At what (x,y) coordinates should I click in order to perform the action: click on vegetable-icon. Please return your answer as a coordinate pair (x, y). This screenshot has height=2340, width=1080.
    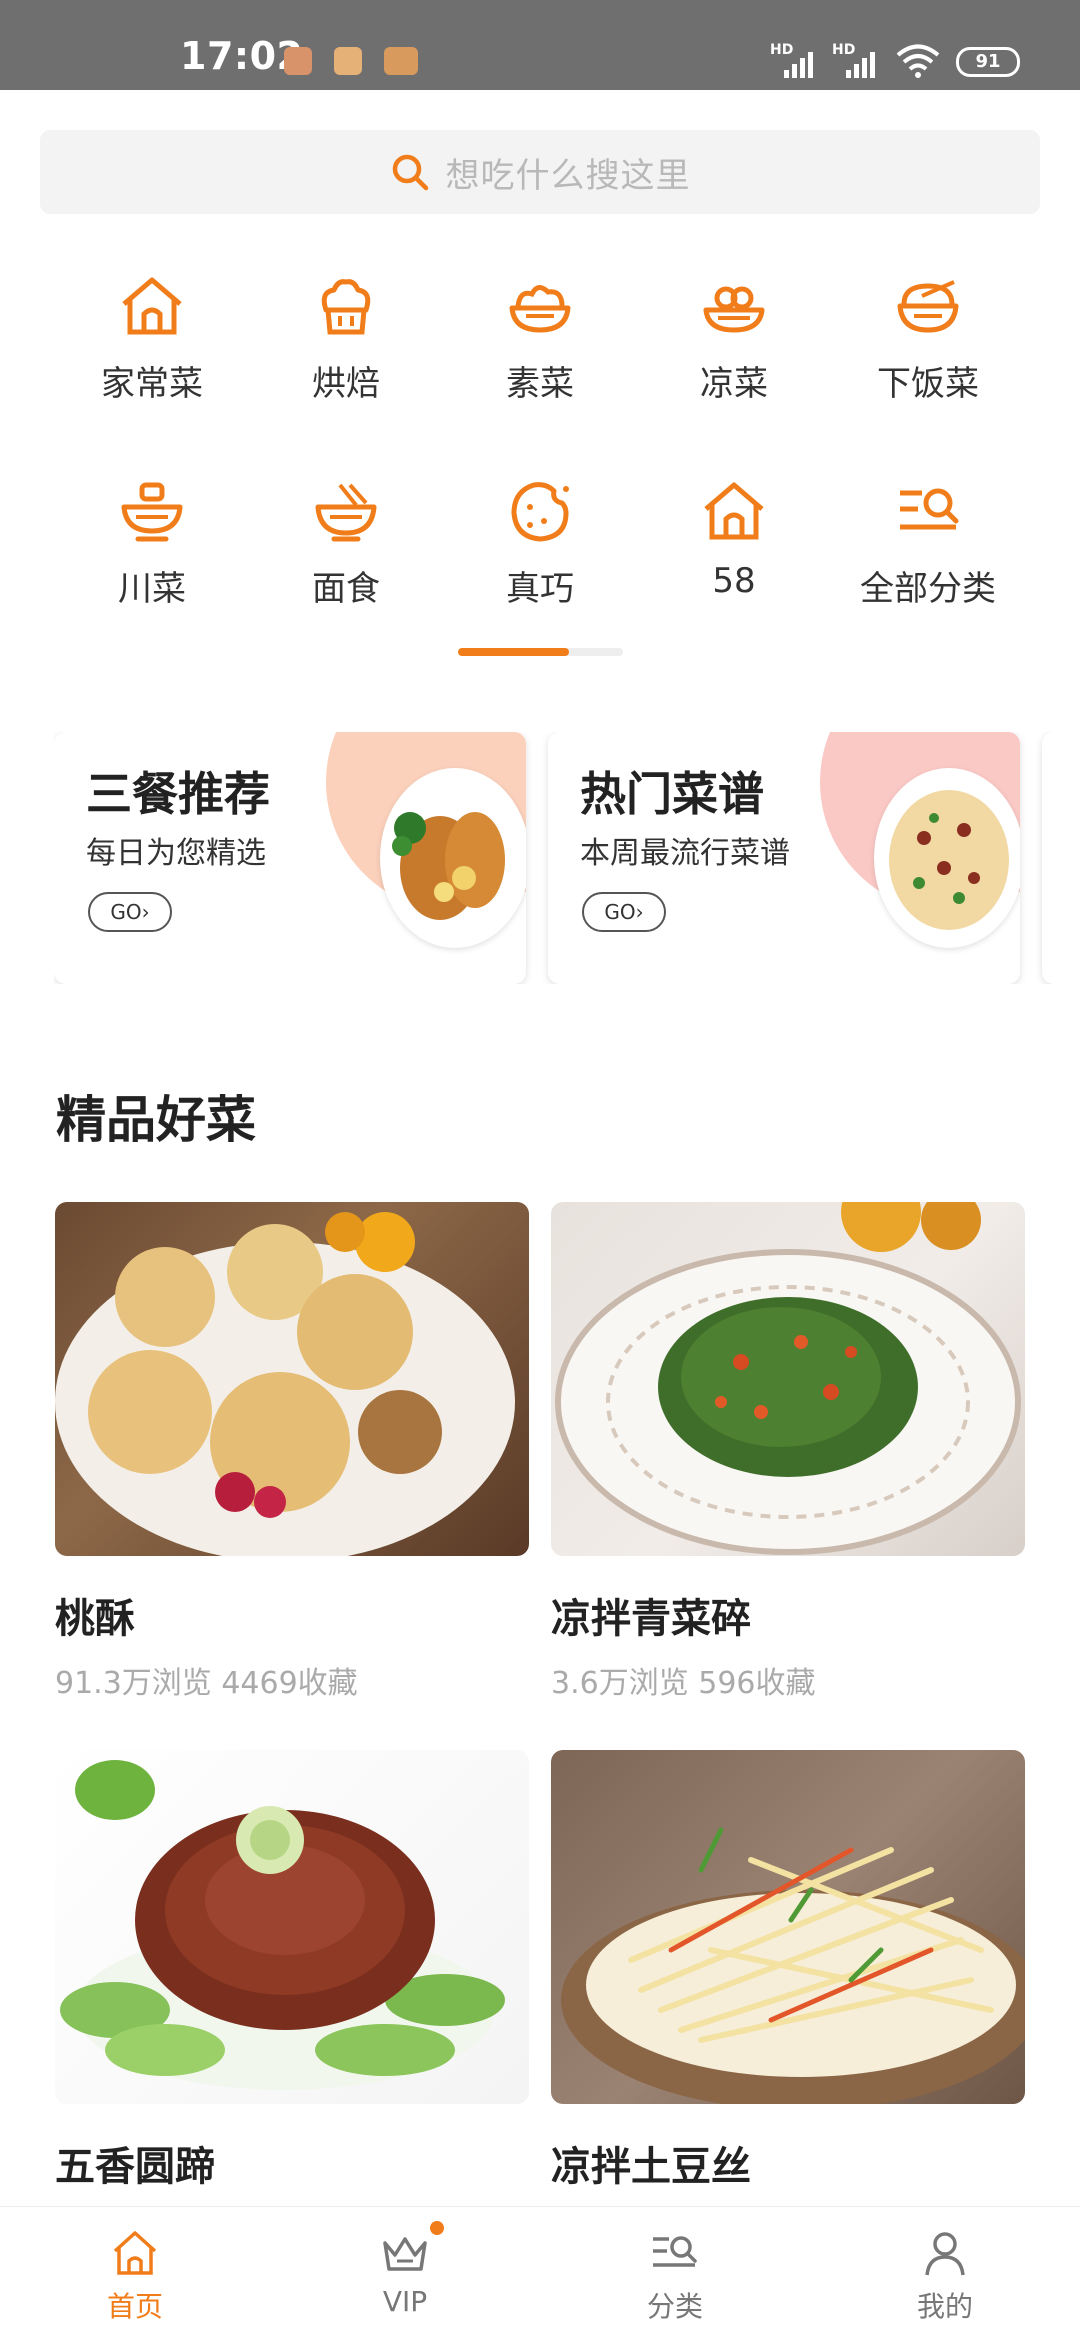
    Looking at the image, I should click on (540, 309).